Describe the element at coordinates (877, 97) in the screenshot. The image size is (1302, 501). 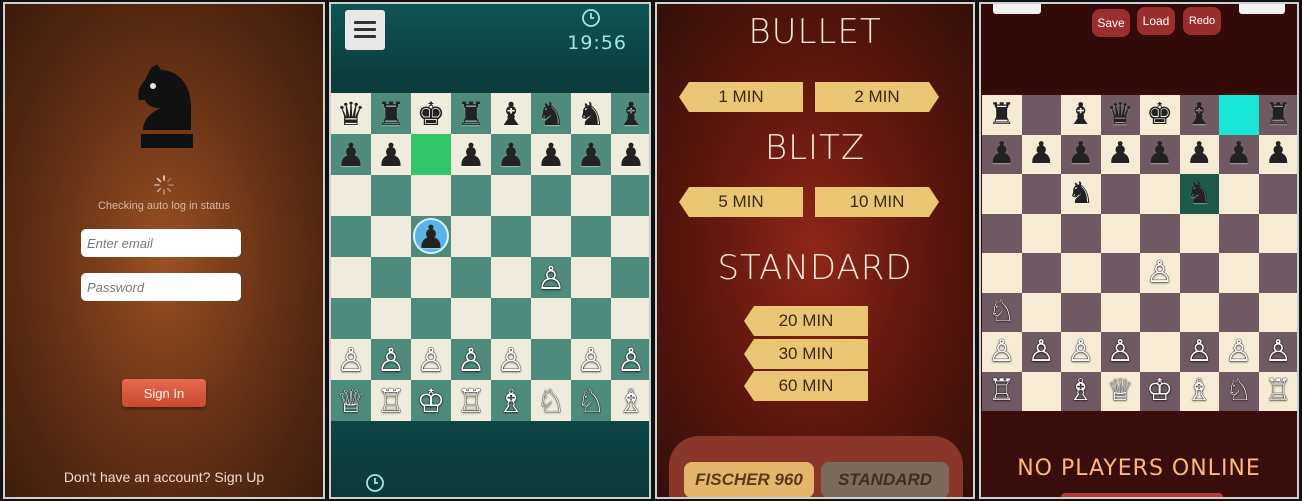
I see `bullet-2min-button: 2 MIN` at that location.